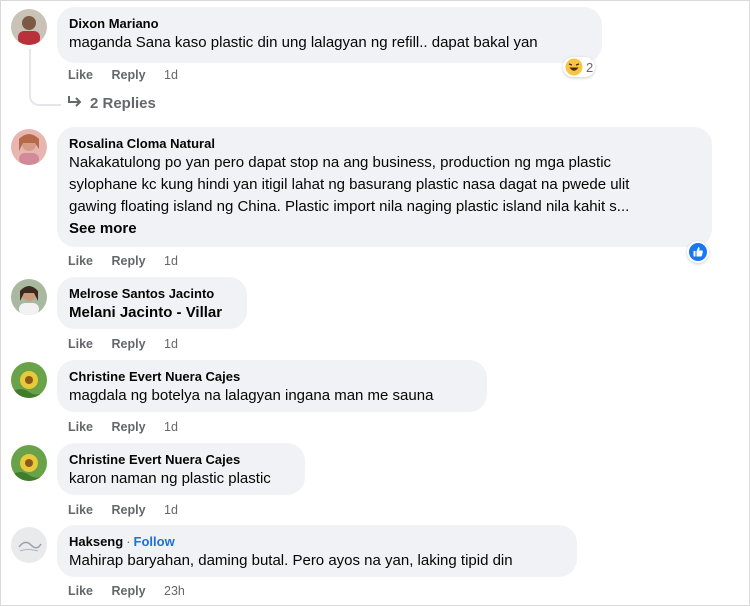 This screenshot has height=606, width=750. I want to click on comment-author: Rosalina Cloma Natural, so click(384, 143).